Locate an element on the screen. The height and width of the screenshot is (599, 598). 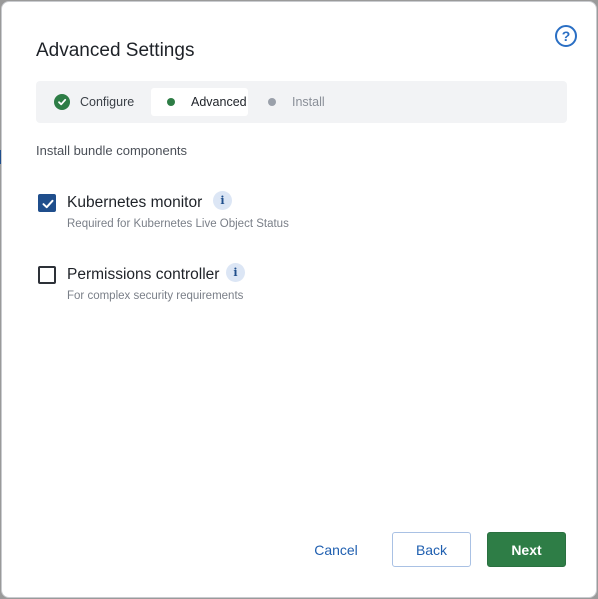
checkmark-icon is located at coordinates (48, 204).